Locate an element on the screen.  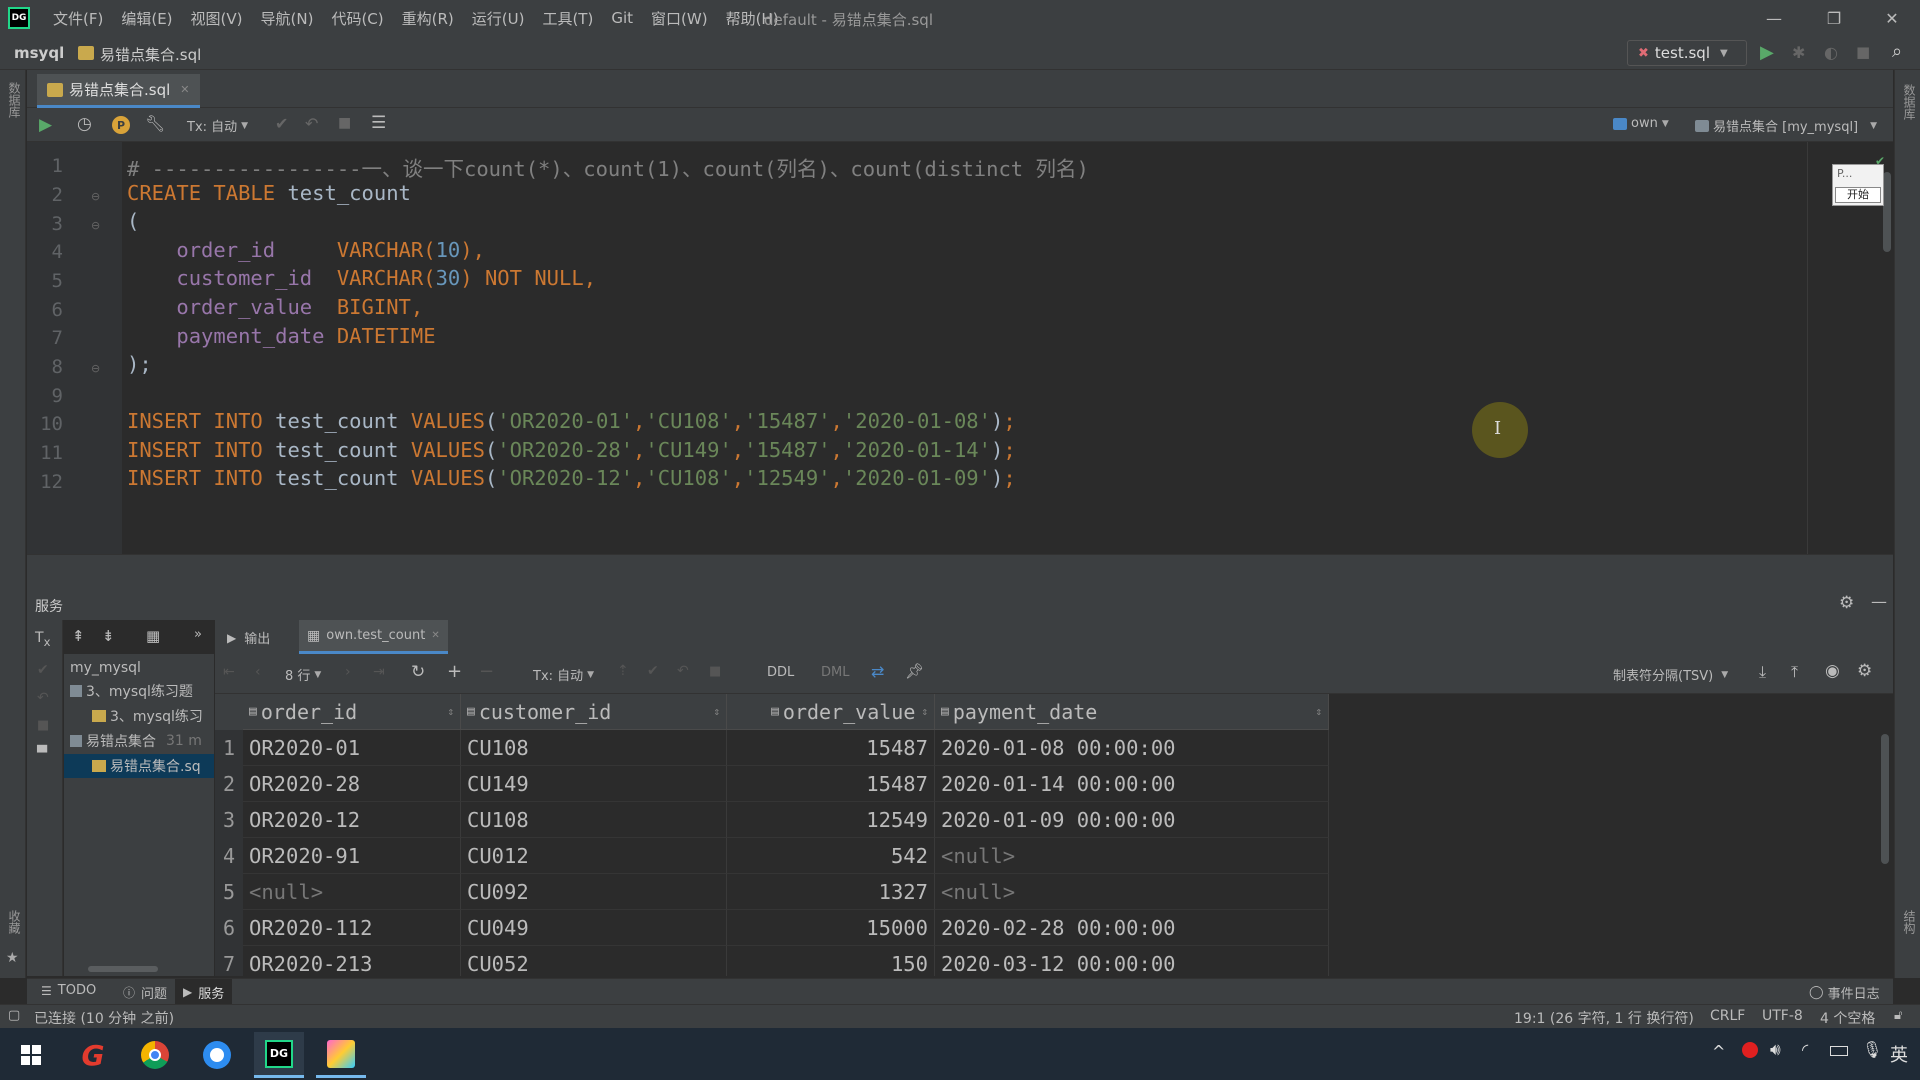
download-icon: ⤓ is located at coordinates (1762, 672).